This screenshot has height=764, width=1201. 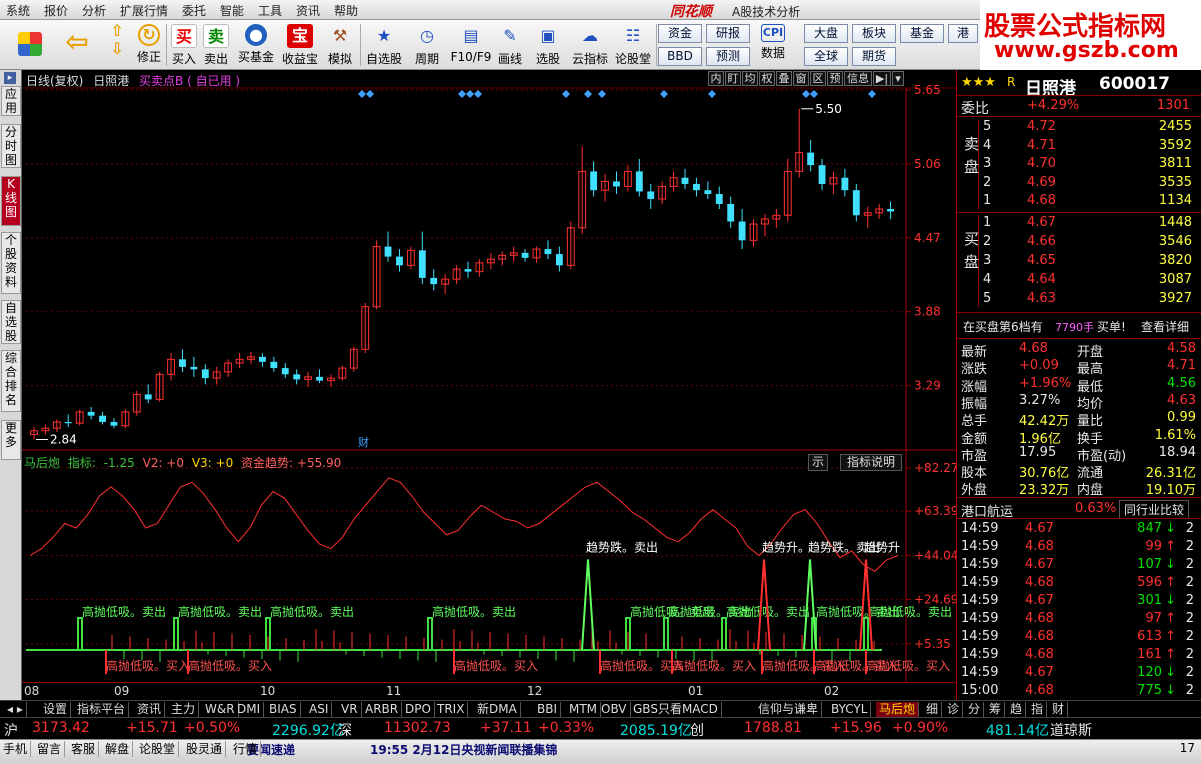 What do you see at coordinates (818, 78) in the screenshot?
I see `tool-range: 区` at bounding box center [818, 78].